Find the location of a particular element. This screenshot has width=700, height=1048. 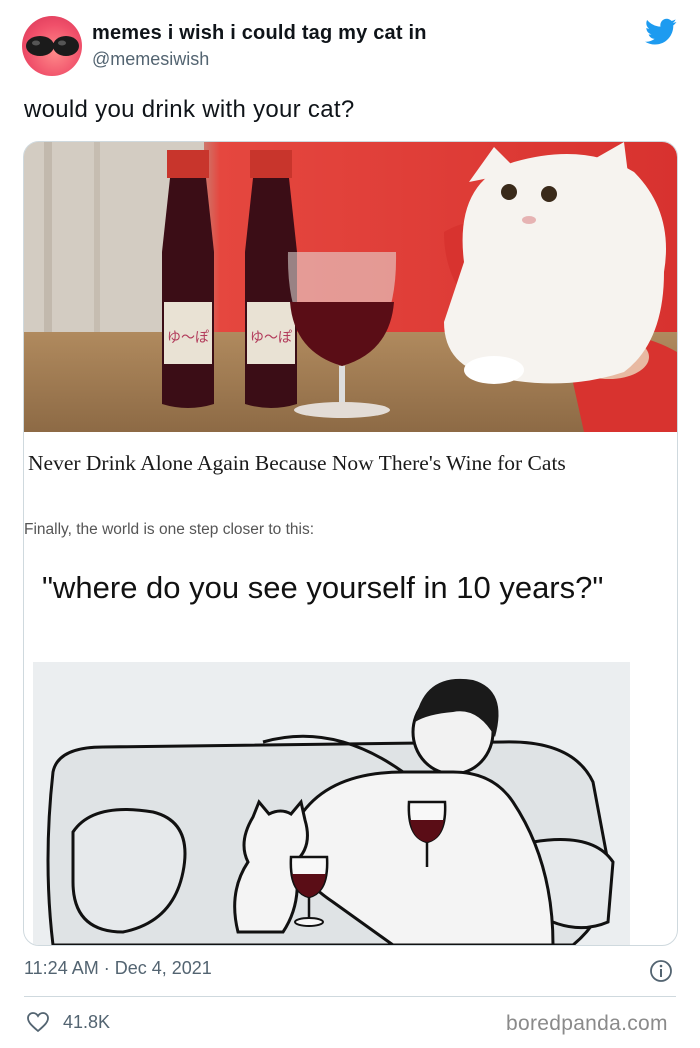

like-count: 41.8K is located at coordinates (86, 1022).